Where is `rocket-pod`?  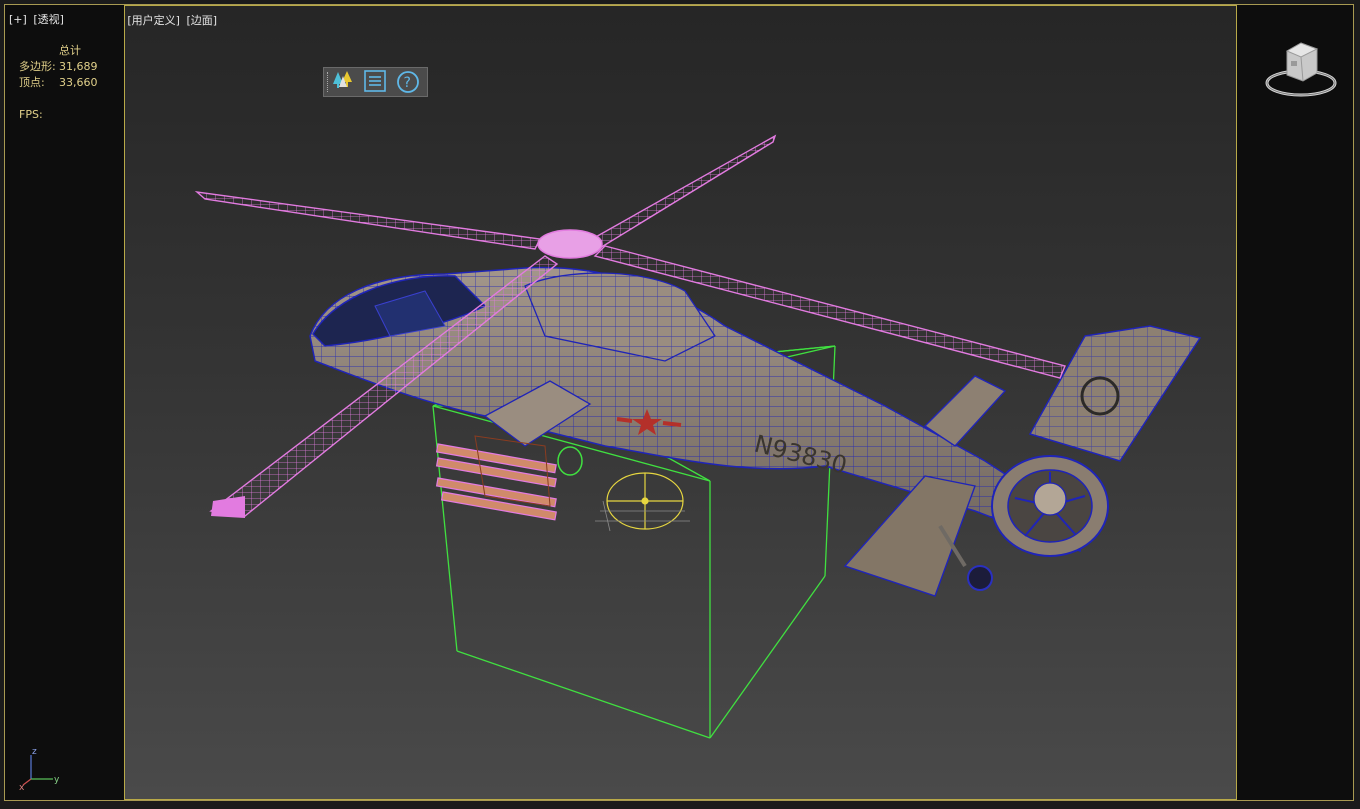 rocket-pod is located at coordinates (509, 478).